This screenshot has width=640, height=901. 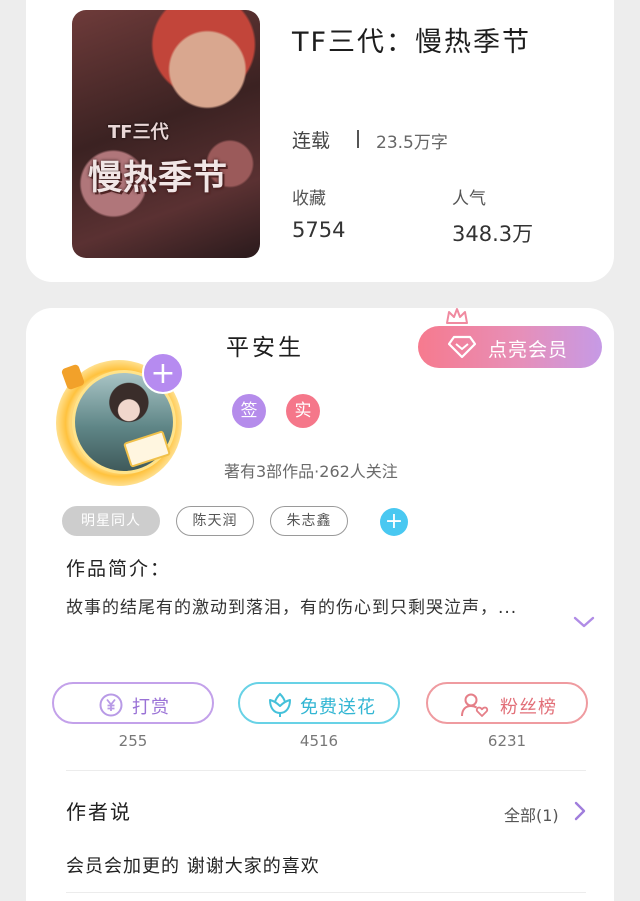 I want to click on membership-label: 点亮会员, so click(x=528, y=350).